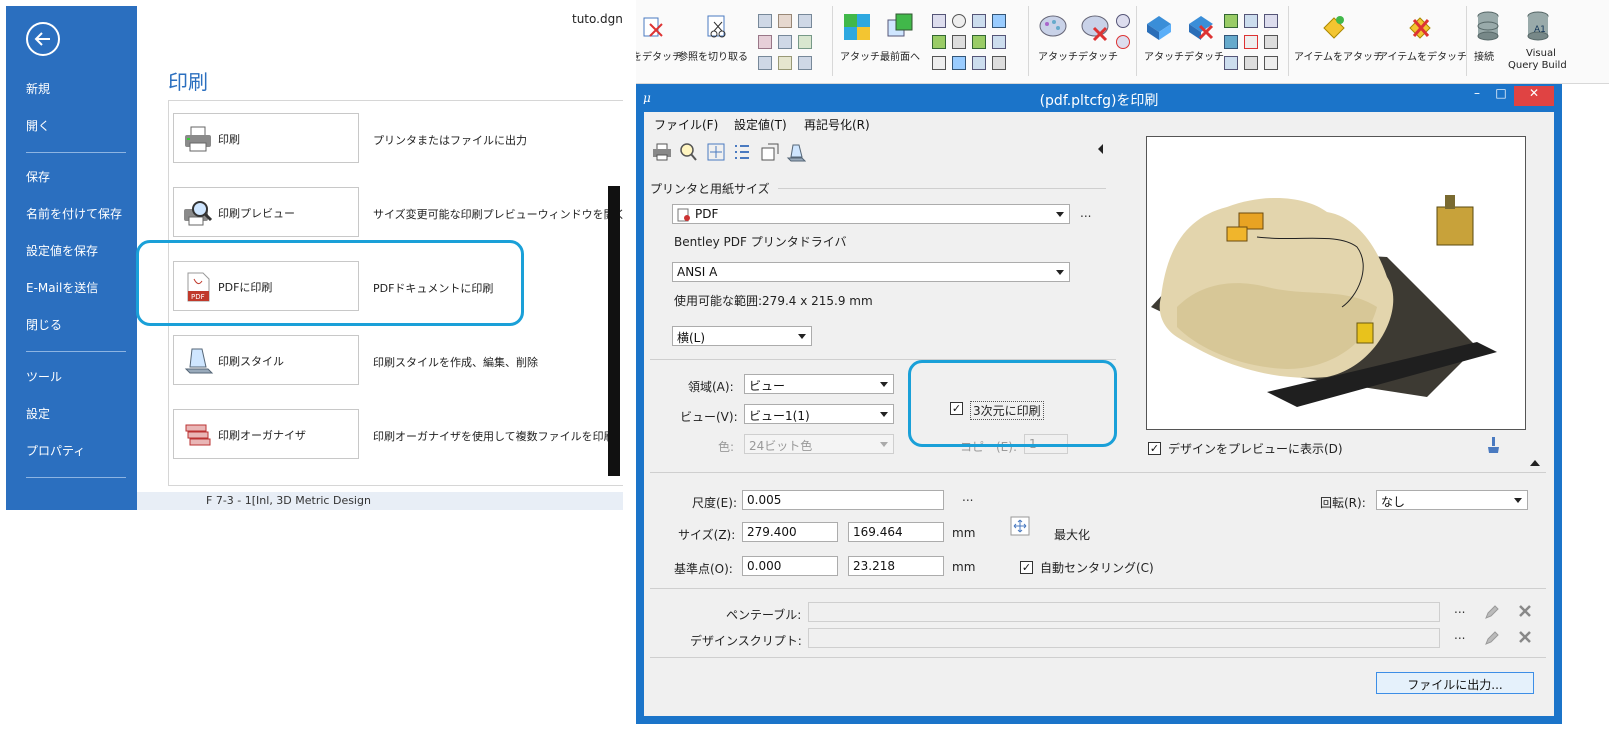  Describe the element at coordinates (1058, 55) in the screenshot. I see `ribbon-pointcloud-attach: アタッチ` at that location.